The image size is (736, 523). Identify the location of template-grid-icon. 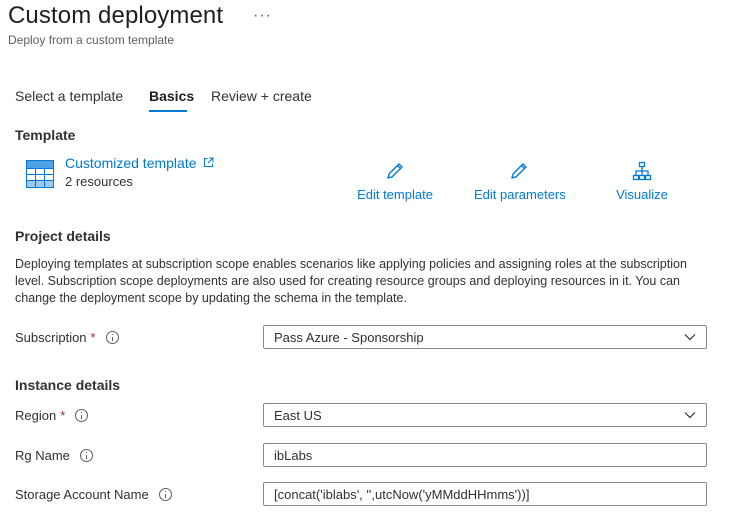
(40, 174).